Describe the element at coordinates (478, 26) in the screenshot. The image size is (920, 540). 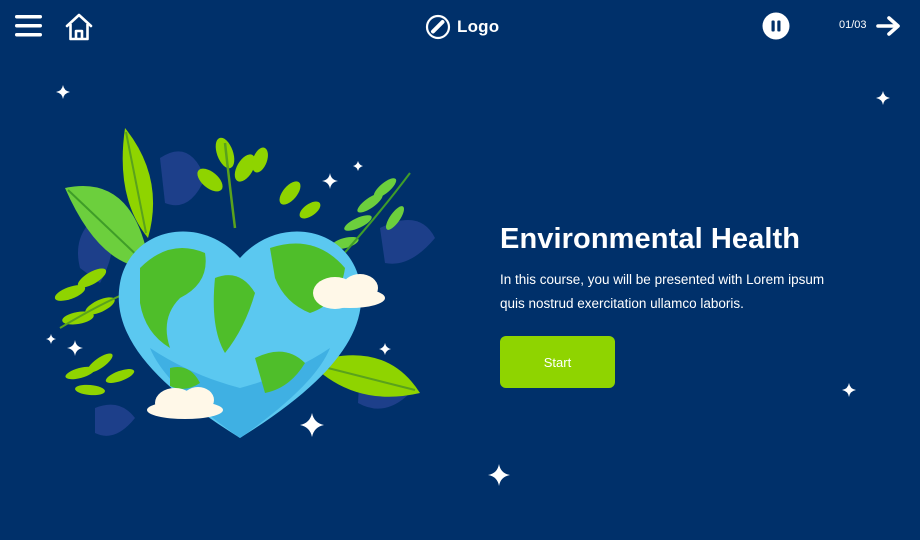
I see `logo-text: Logo` at that location.